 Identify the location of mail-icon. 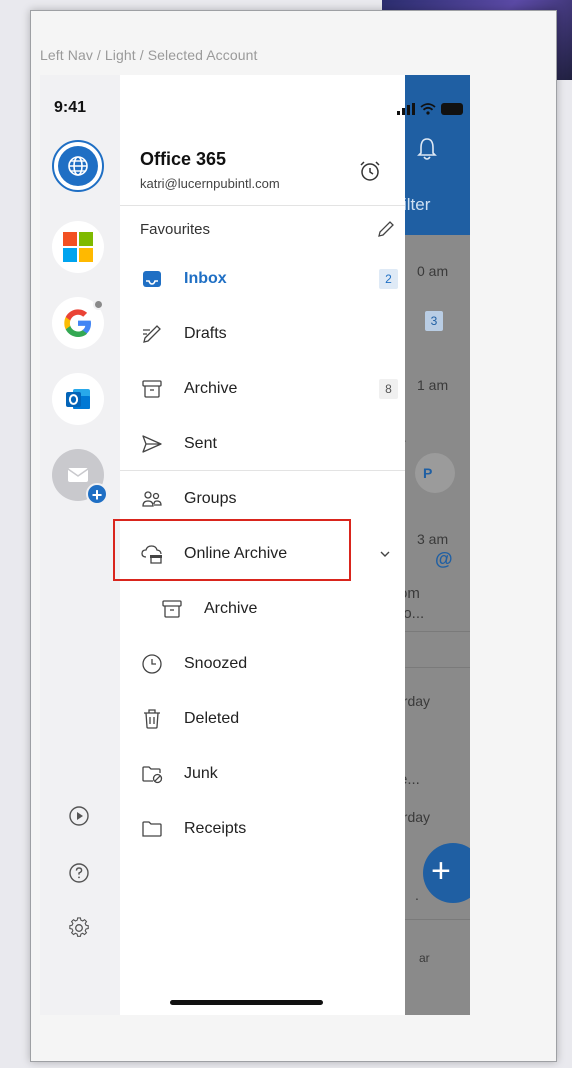
(78, 475).